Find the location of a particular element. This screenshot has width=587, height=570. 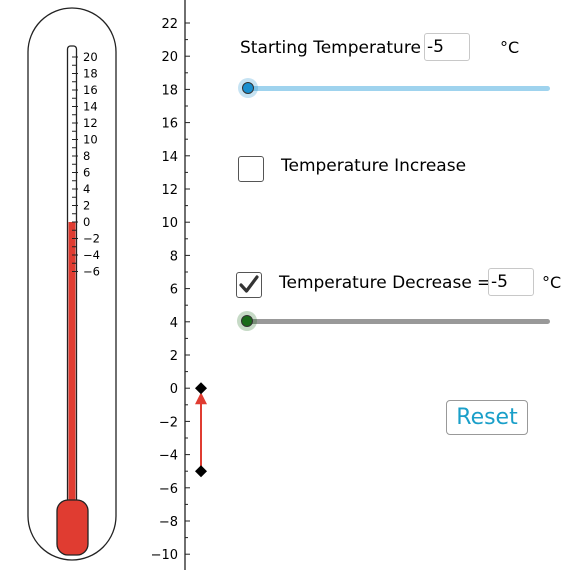

mercury-column is located at coordinates (72, 363).